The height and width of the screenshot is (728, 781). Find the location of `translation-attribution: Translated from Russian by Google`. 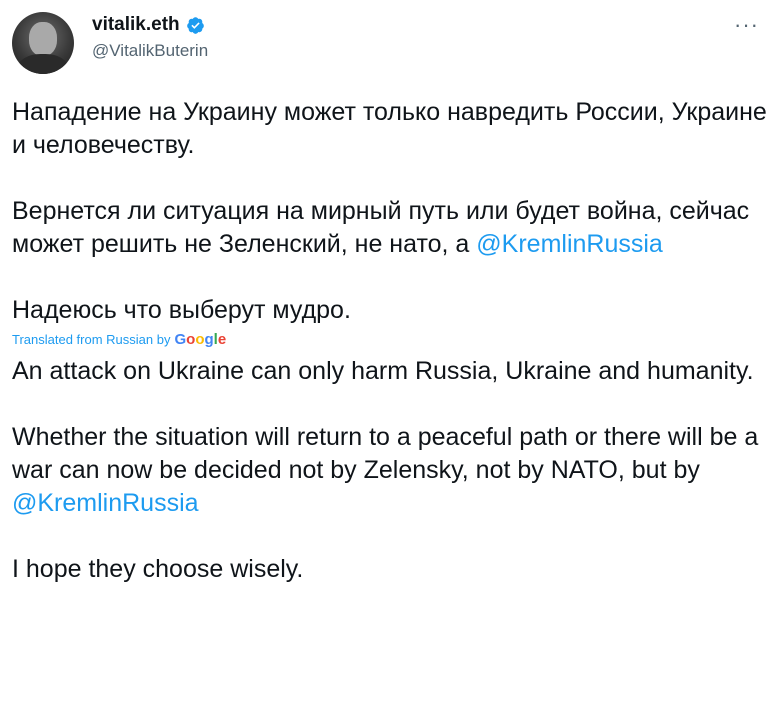

translation-attribution: Translated from Russian by Google is located at coordinates (392, 340).